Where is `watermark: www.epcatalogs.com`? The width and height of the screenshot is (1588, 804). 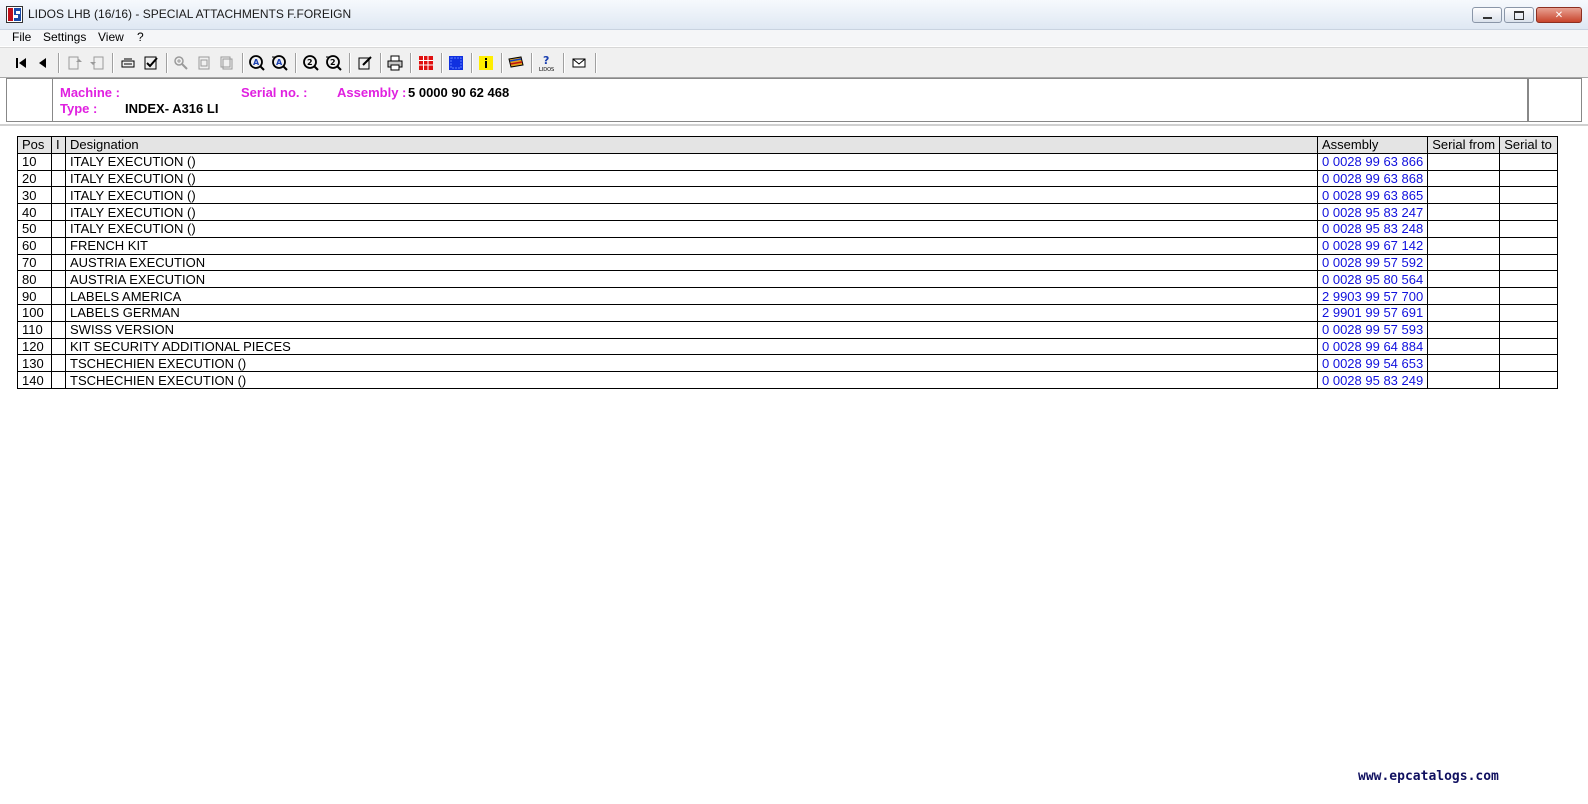 watermark: www.epcatalogs.com is located at coordinates (1428, 776).